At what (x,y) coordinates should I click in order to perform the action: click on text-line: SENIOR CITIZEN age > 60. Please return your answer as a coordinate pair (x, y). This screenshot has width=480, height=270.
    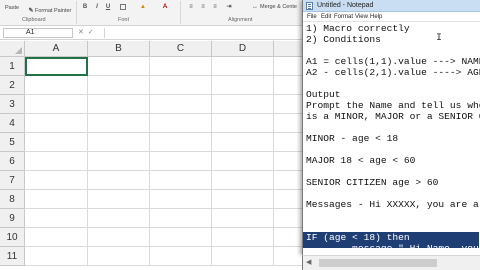
    Looking at the image, I should click on (372, 182).